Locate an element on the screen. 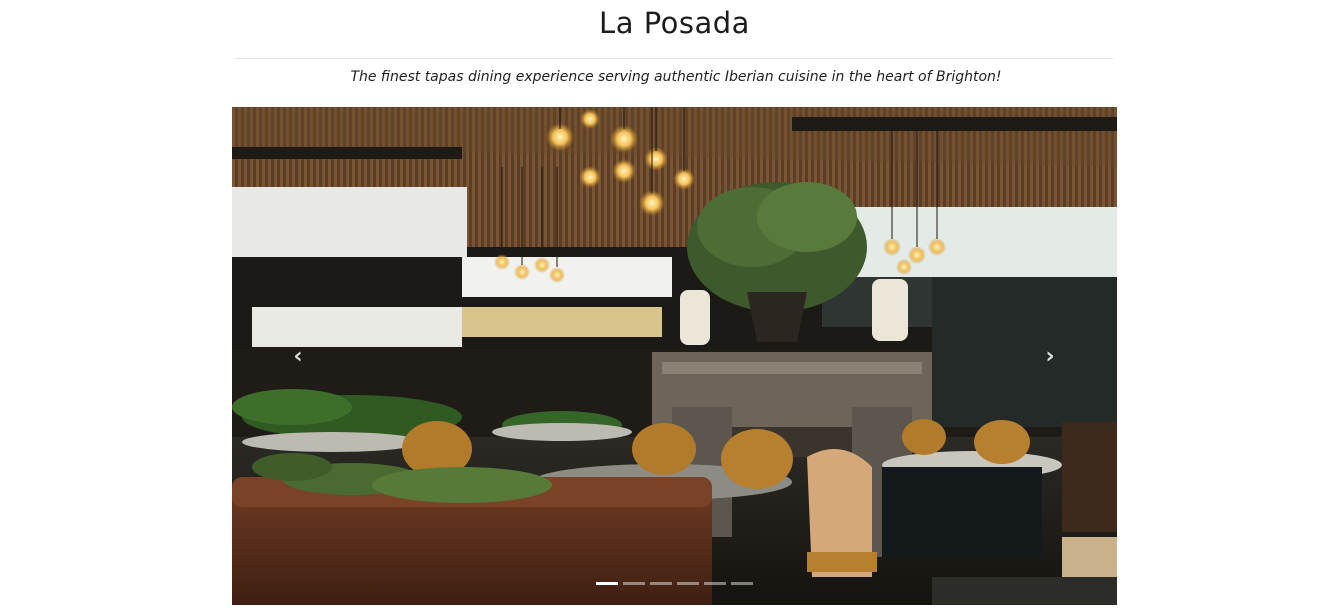 This screenshot has width=1341, height=611. chevron-right-icon: › is located at coordinates (1050, 356).